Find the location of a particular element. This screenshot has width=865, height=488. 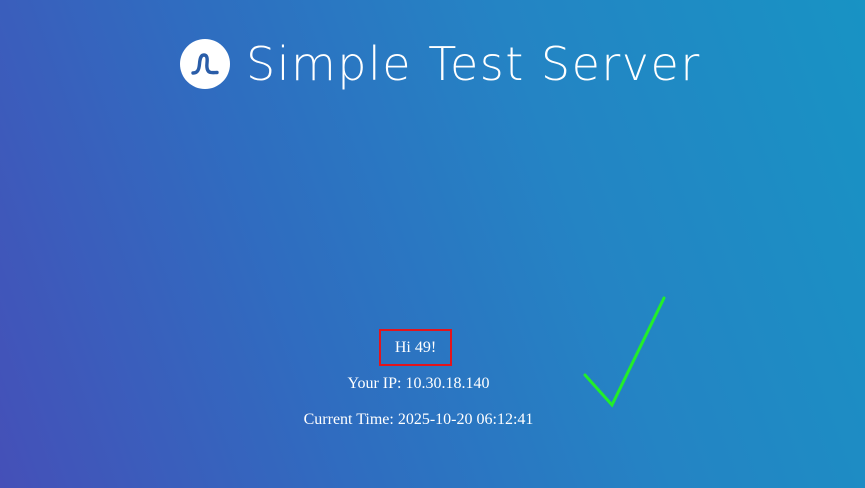

greeting-highlight-box: Hi 49! is located at coordinates (415, 347).